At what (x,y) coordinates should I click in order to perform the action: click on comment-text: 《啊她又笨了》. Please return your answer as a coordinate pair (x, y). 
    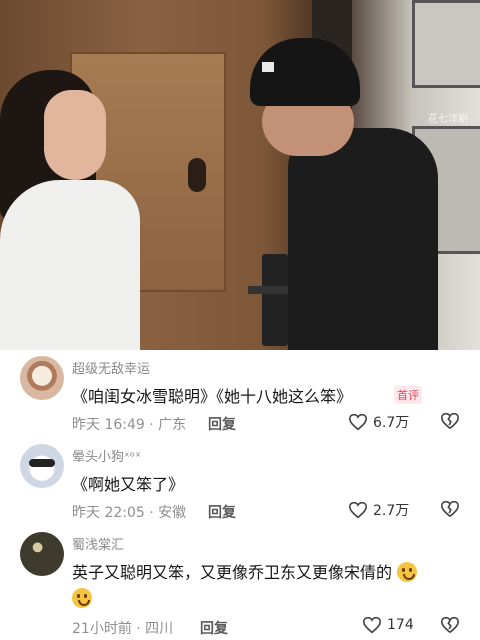
    Looking at the image, I should click on (128, 483).